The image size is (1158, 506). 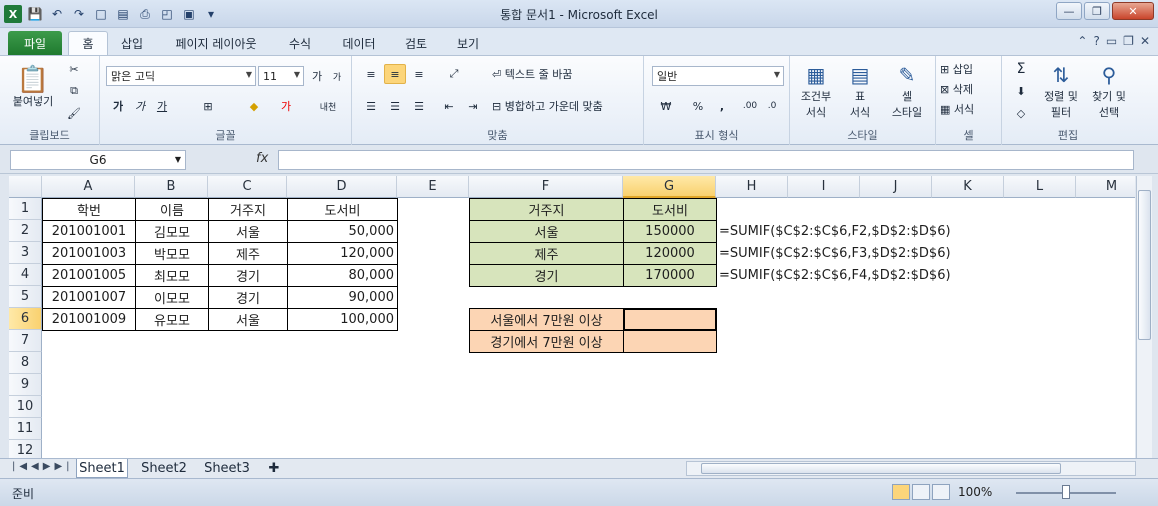 What do you see at coordinates (546, 209) in the screenshot?
I see `cell-f1: 거주지` at bounding box center [546, 209].